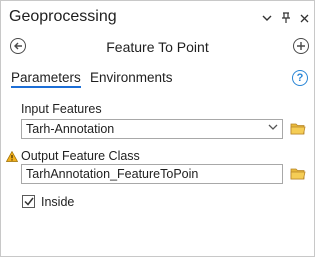 The image size is (320, 257). I want to click on warning-icon, so click(12, 155).